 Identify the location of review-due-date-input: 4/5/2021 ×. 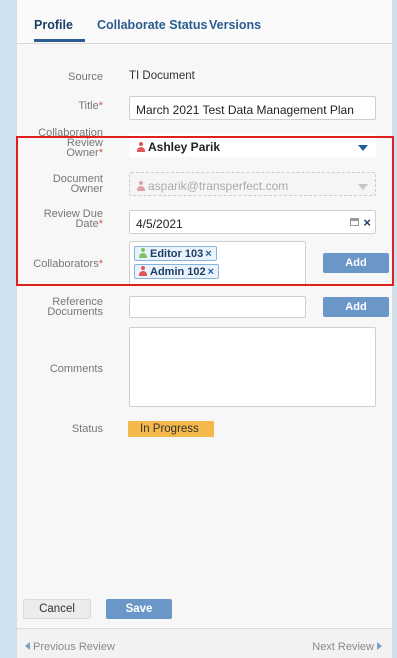
(252, 222).